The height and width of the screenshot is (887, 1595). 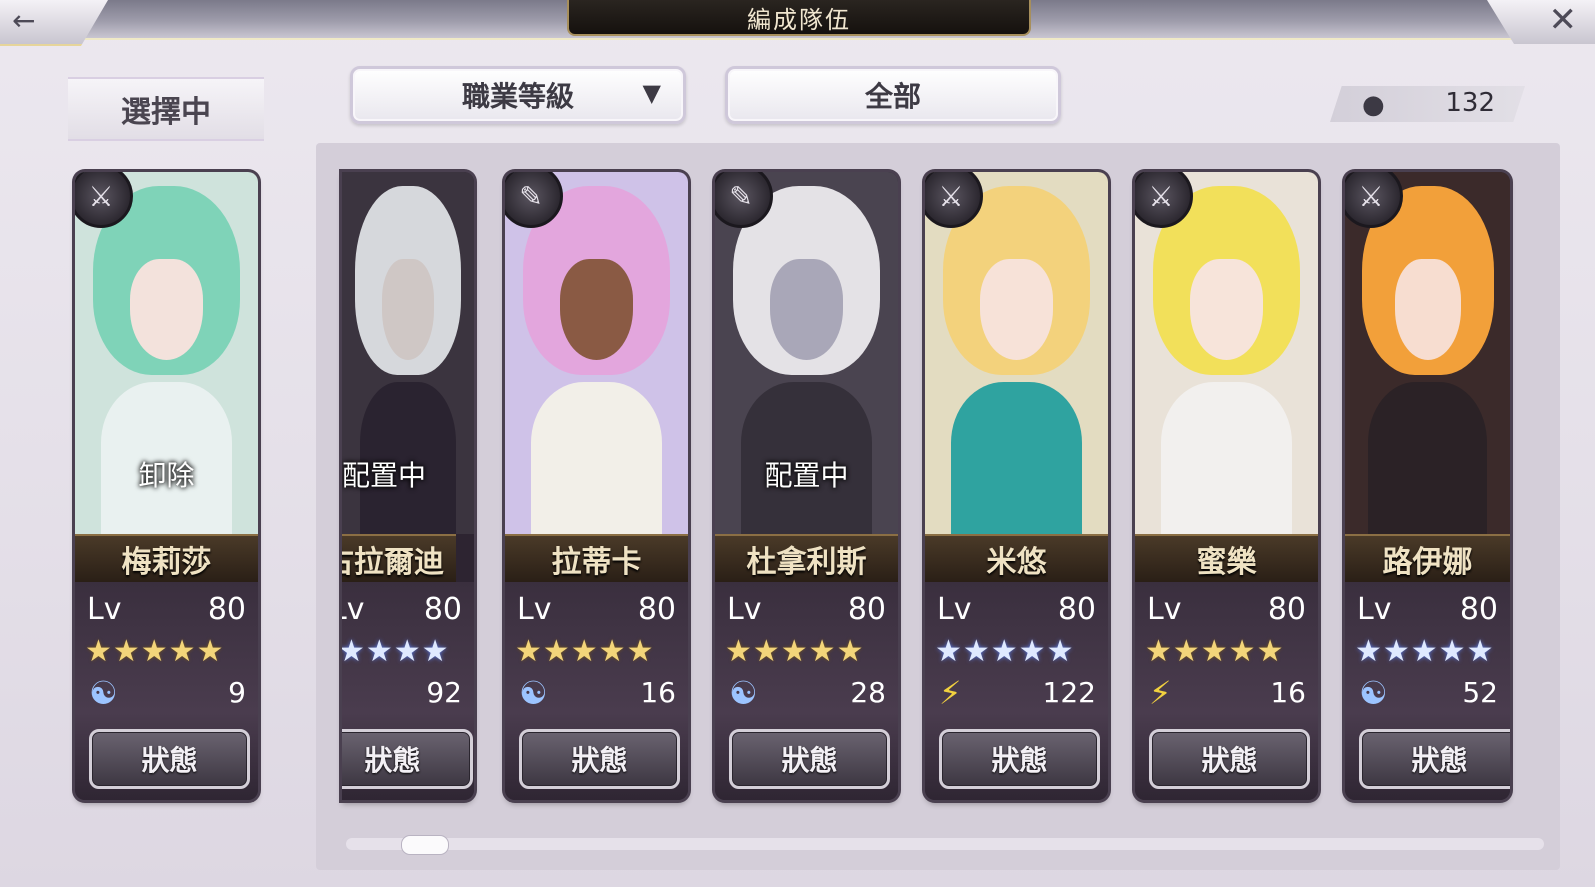 I want to click on character-name: 古拉爾迪, so click(x=399, y=559).